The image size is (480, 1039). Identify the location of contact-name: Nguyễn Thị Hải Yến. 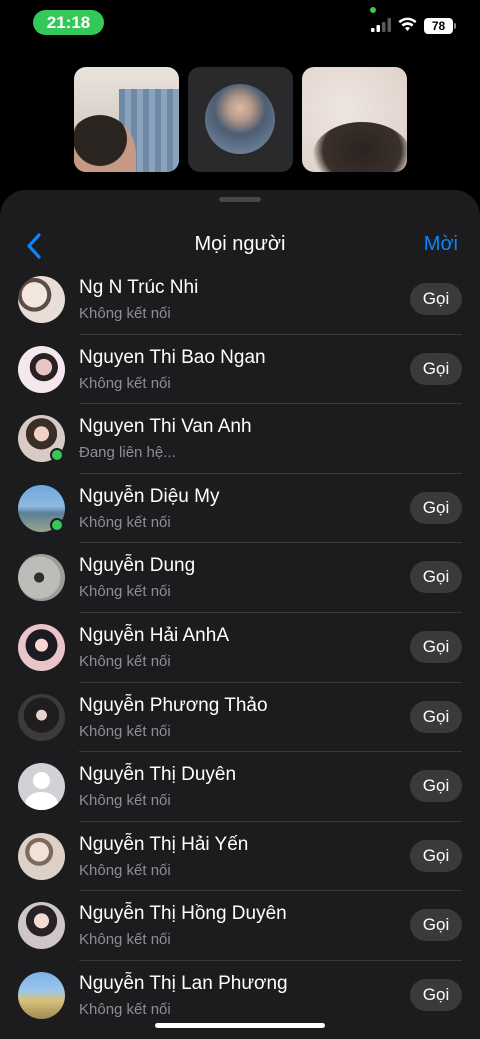
(164, 844).